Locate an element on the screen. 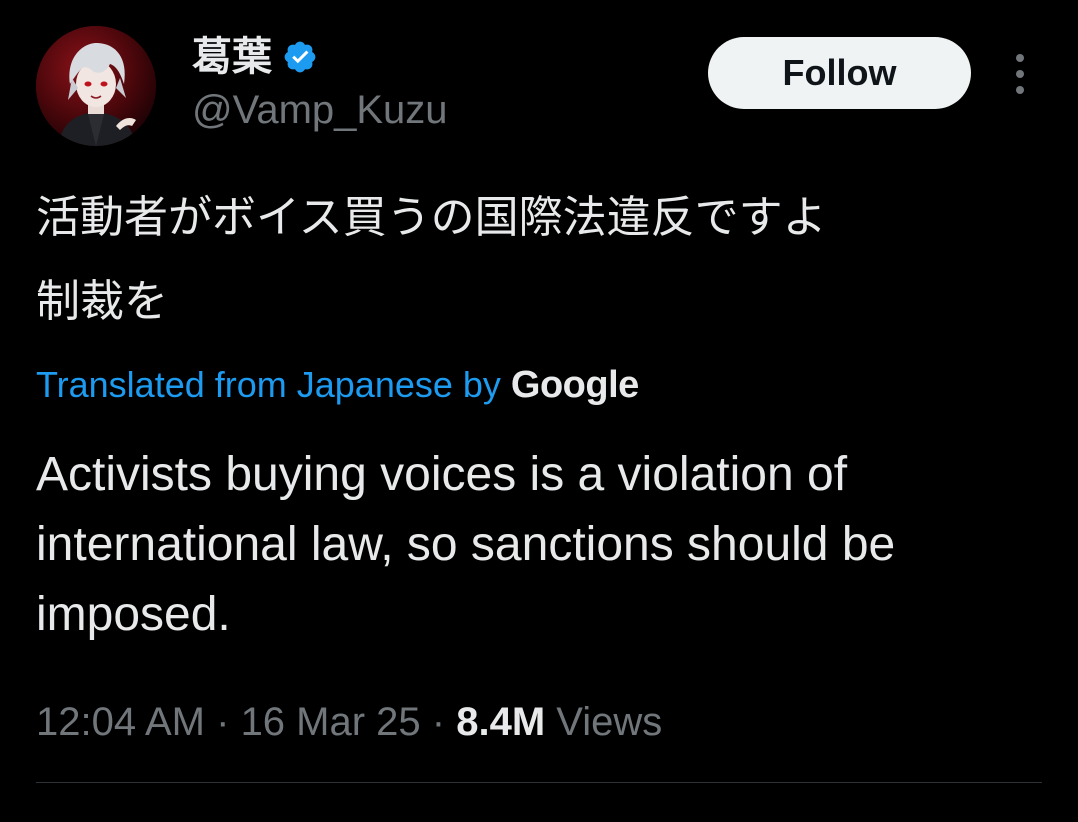 Image resolution: width=1078 pixels, height=822 pixels. more-vertical-icon is located at coordinates (1020, 74).